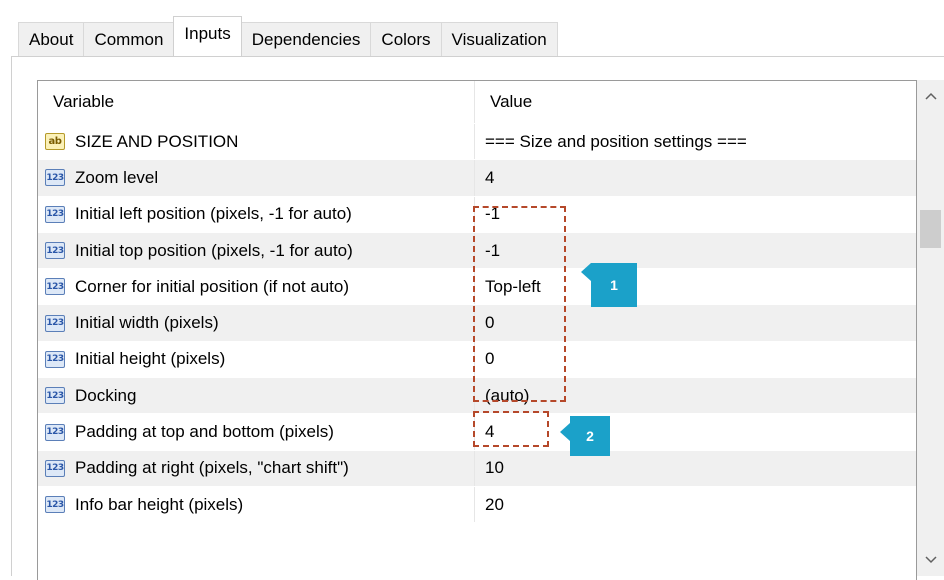  I want to click on variable-label: Initial height (pixels), so click(150, 359).